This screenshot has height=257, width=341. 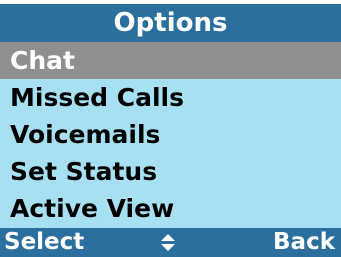 I want to click on back-softkey: Back, so click(x=304, y=242).